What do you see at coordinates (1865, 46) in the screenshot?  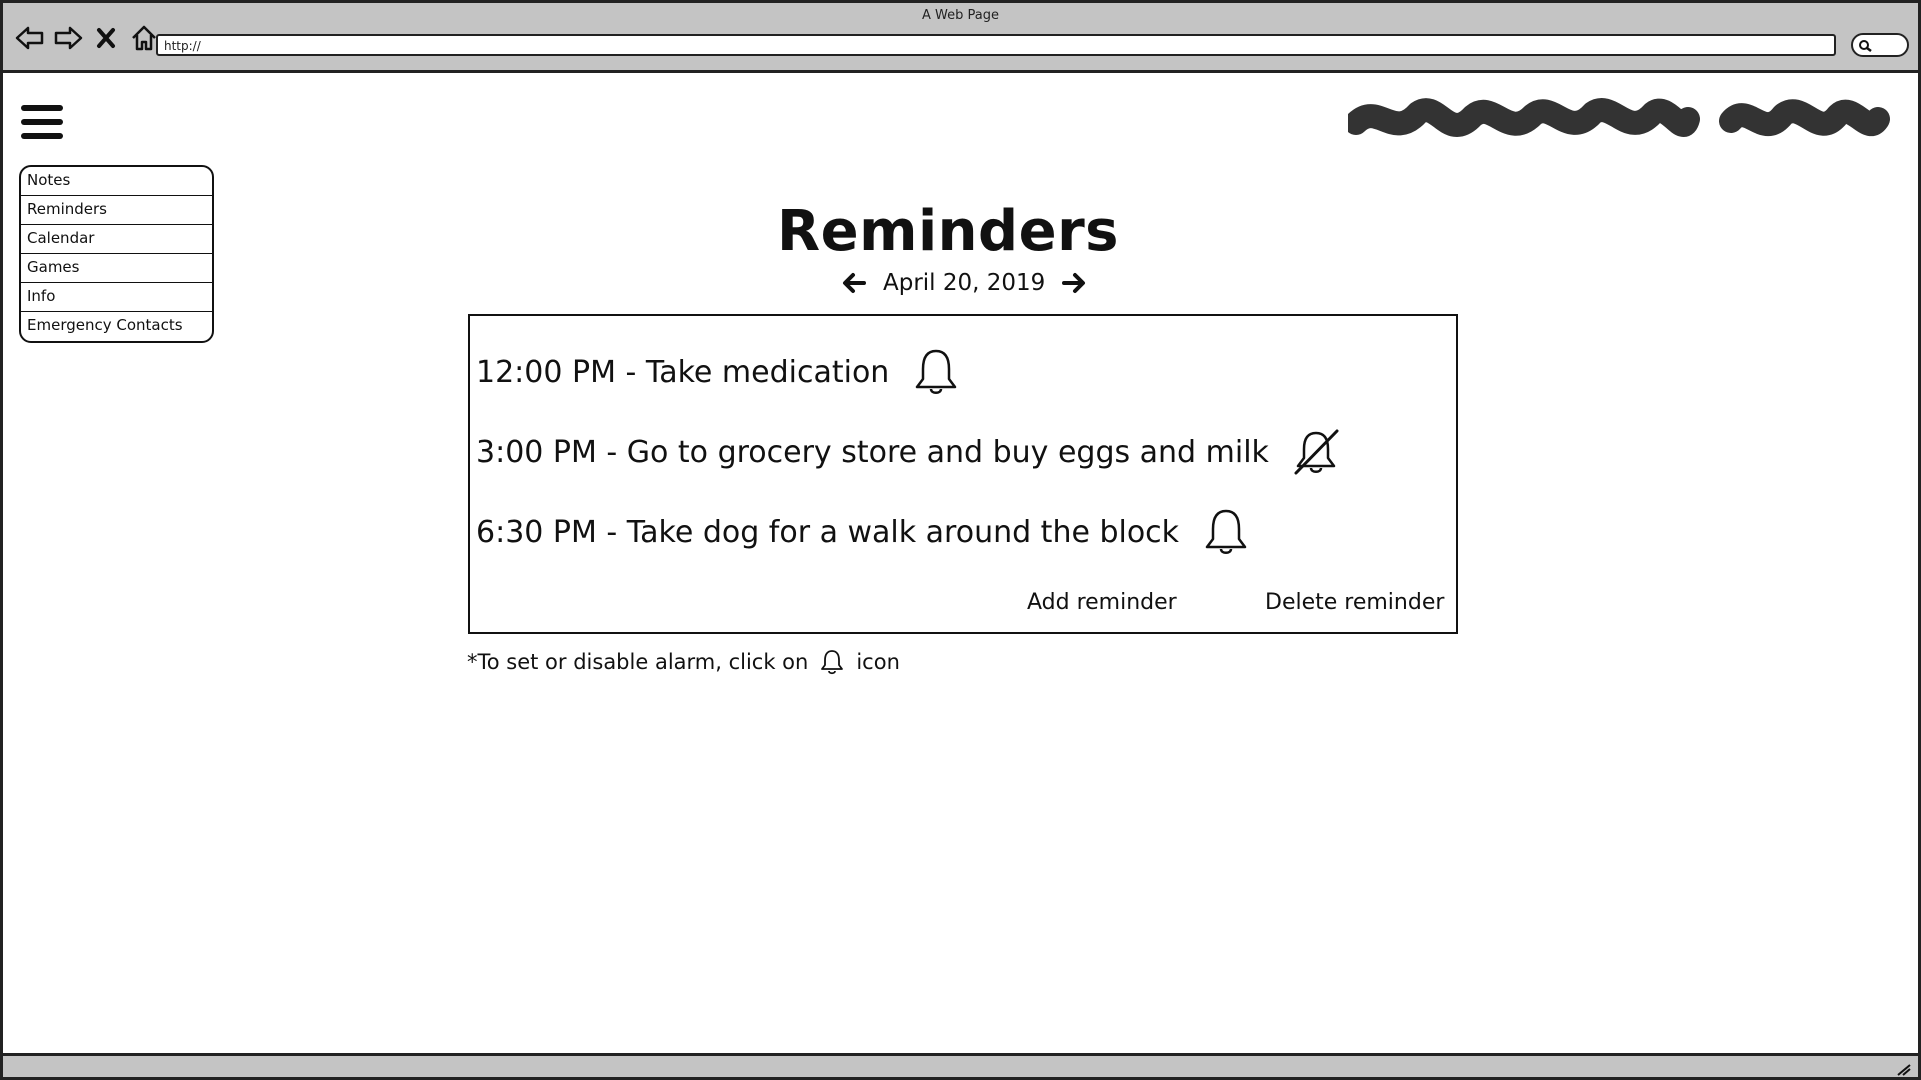 I see `search-icon` at bounding box center [1865, 46].